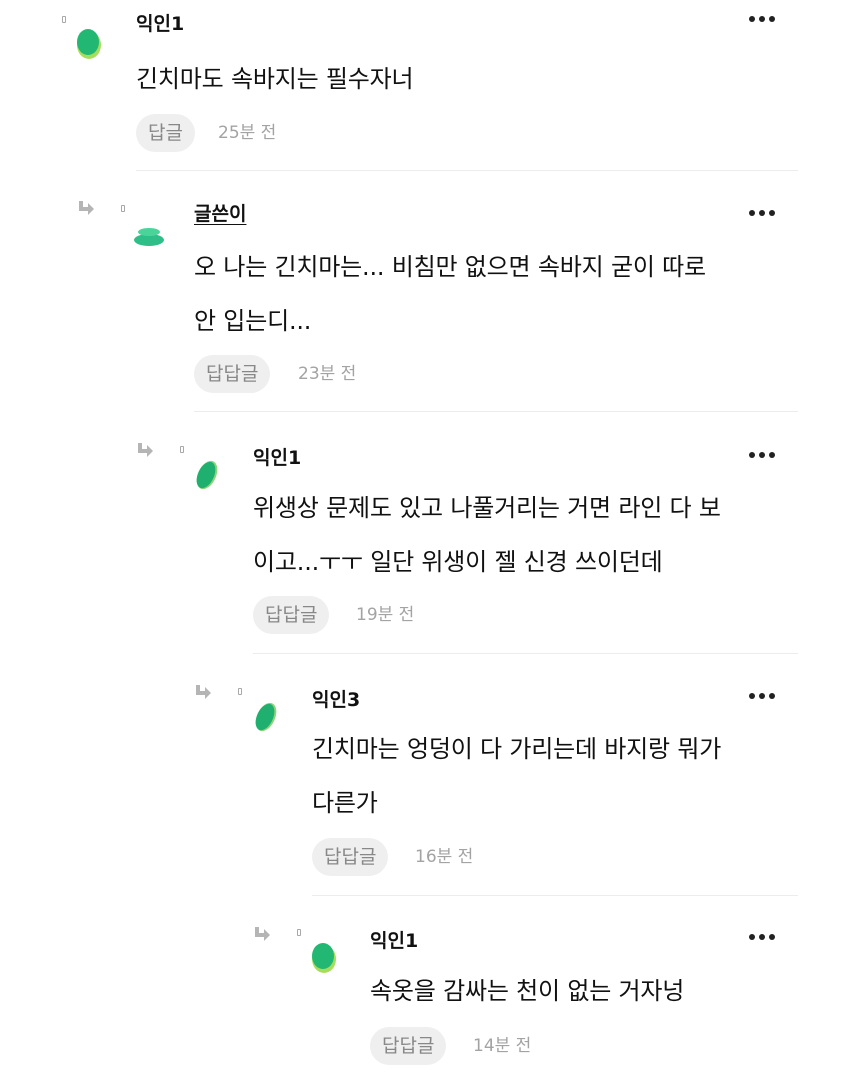  Describe the element at coordinates (327, 374) in the screenshot. I see `timestamp: 23분 전` at that location.